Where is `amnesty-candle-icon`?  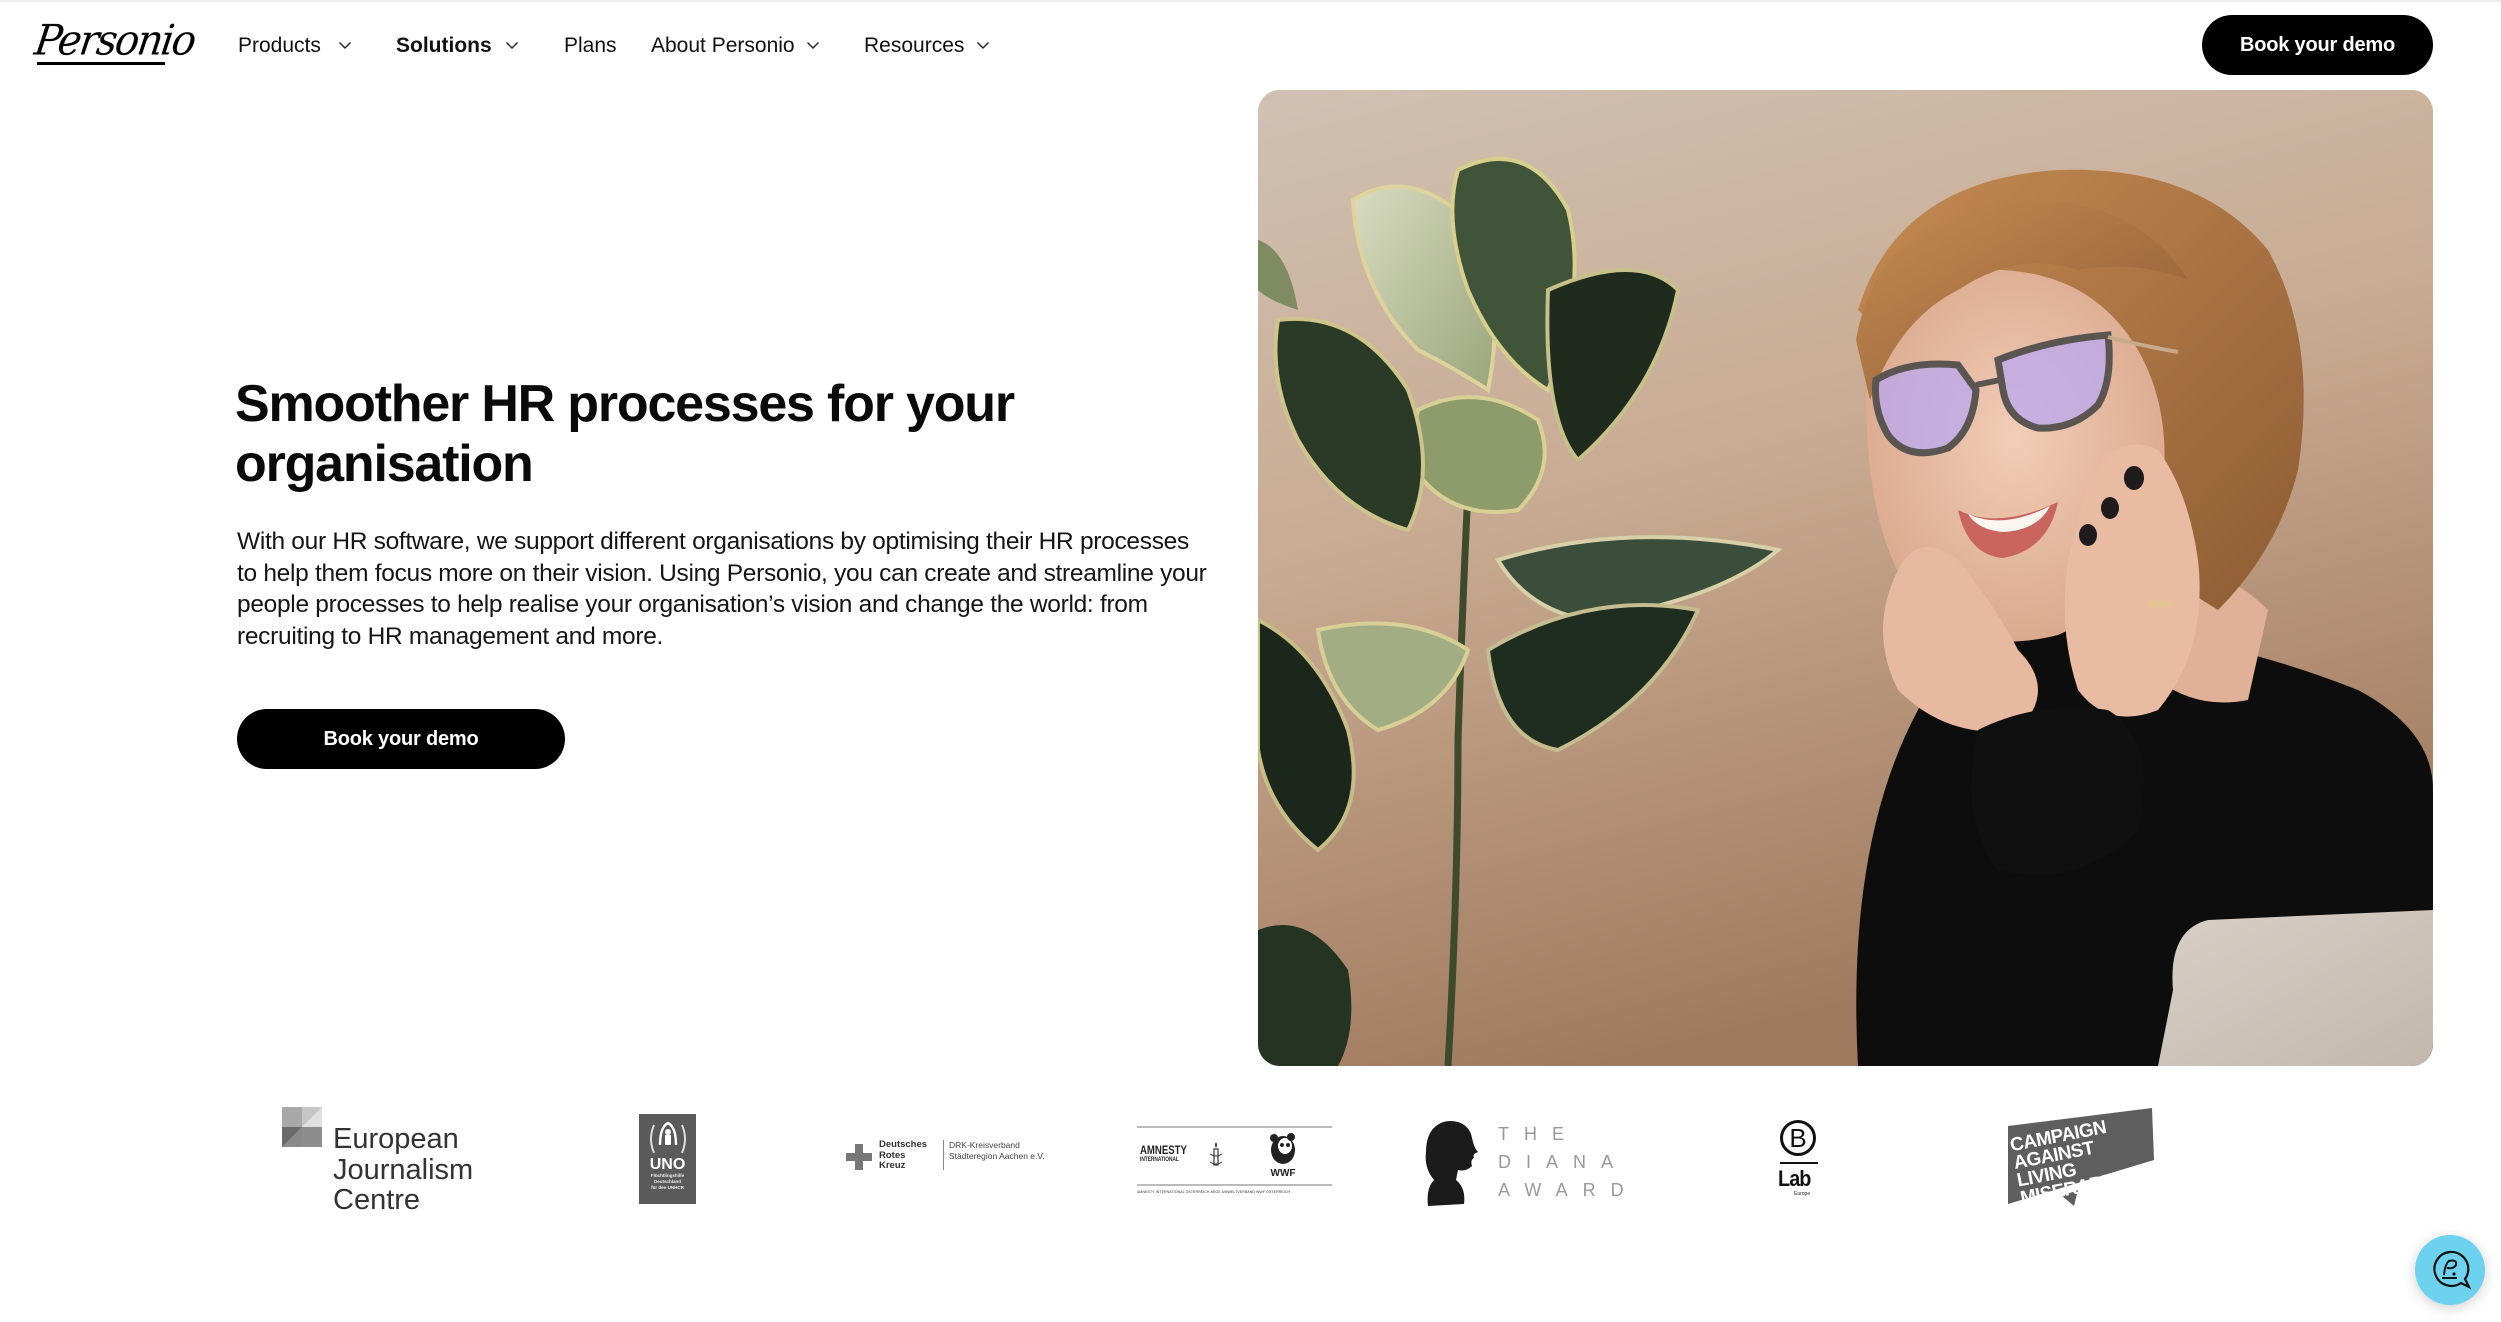 amnesty-candle-icon is located at coordinates (1216, 1154).